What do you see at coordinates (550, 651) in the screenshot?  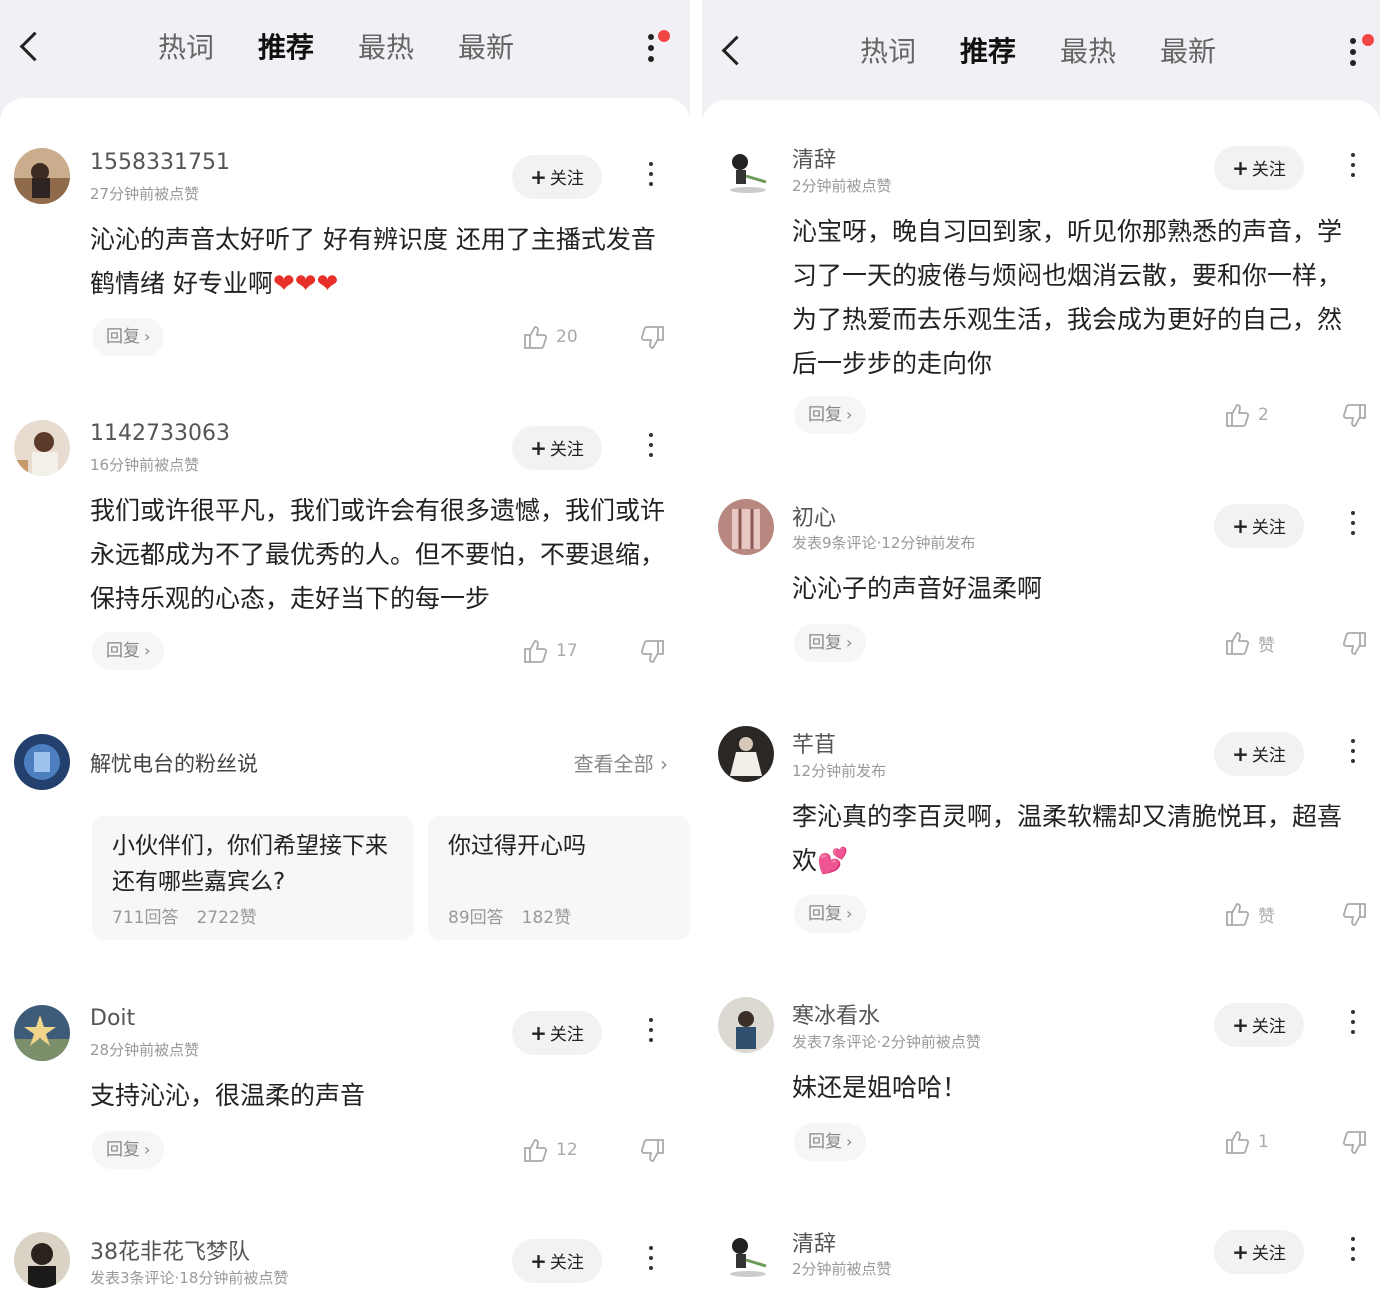 I see `like-button: 17` at bounding box center [550, 651].